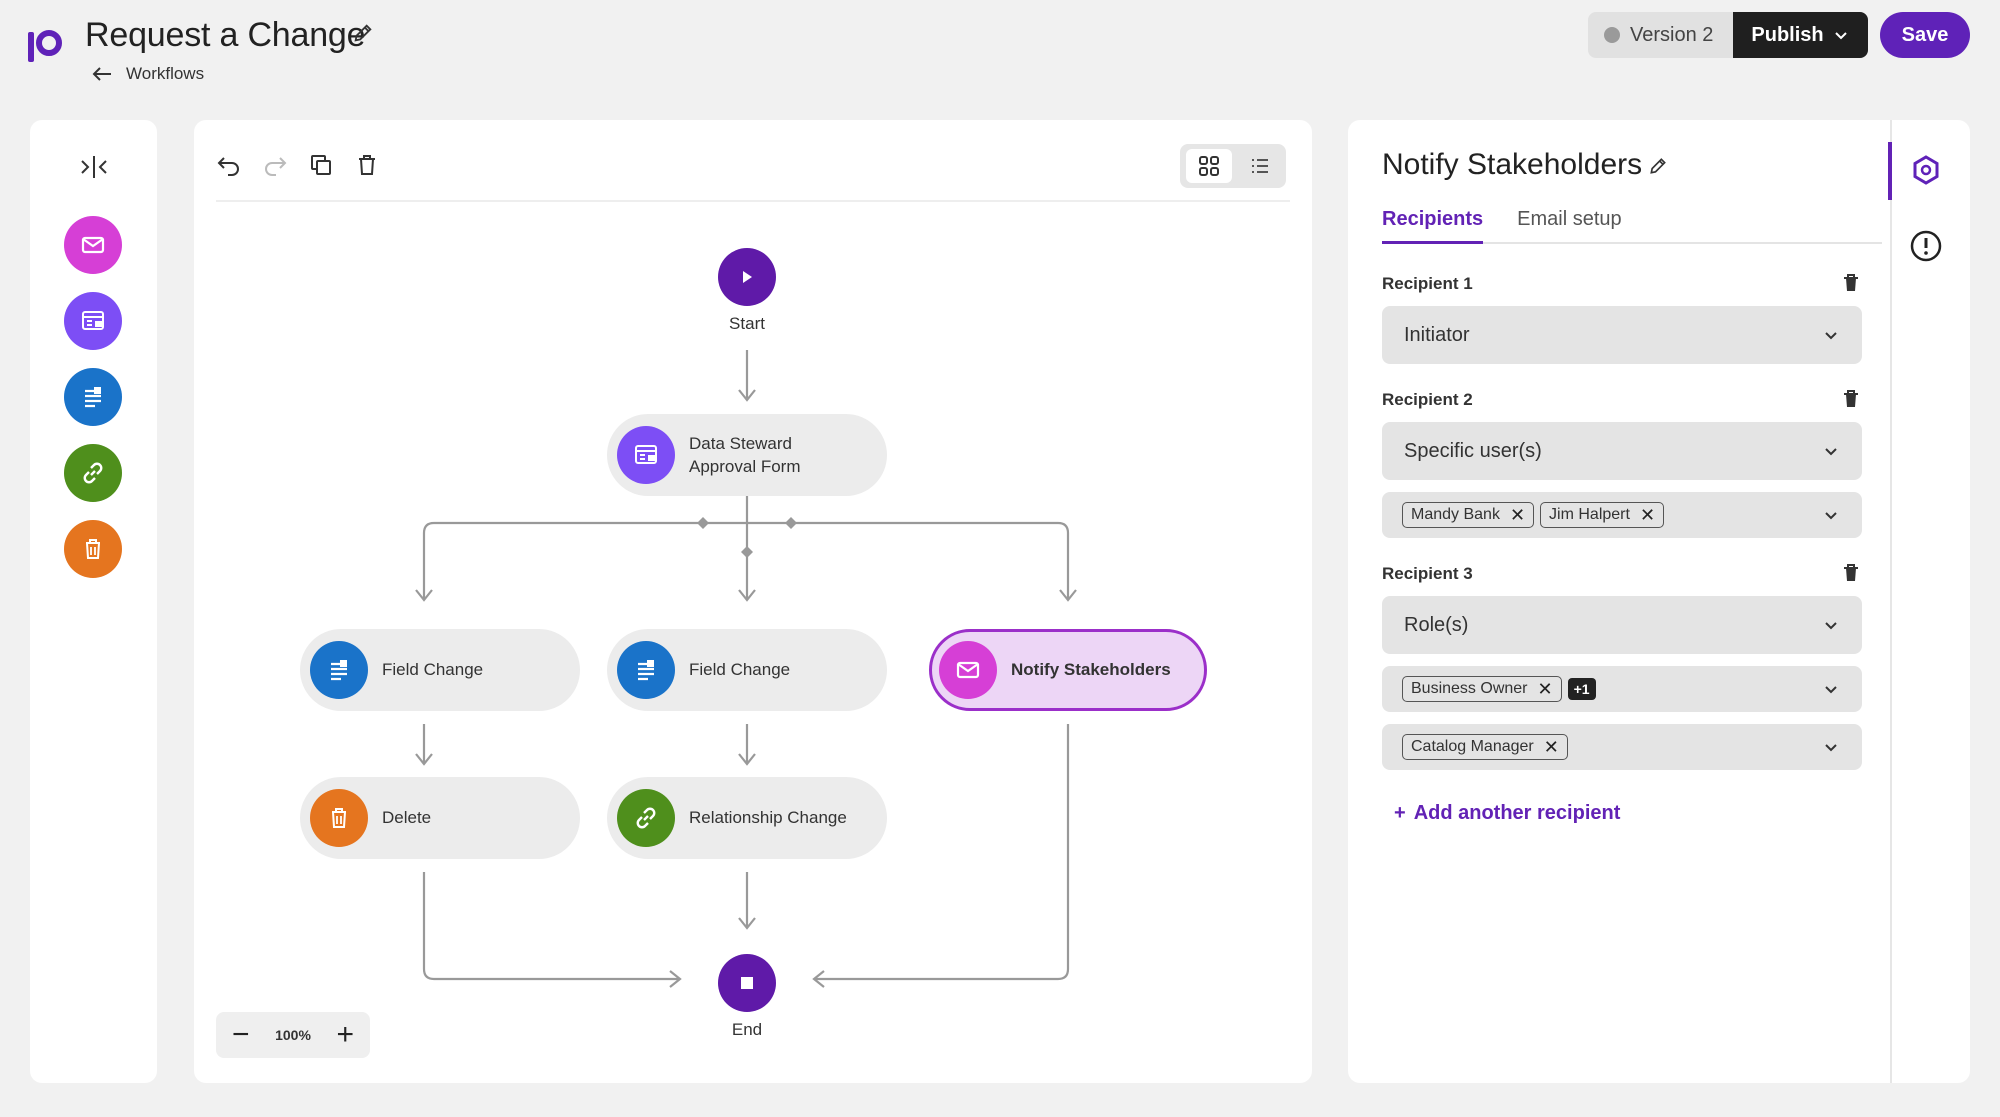 The image size is (2000, 1117). Describe the element at coordinates (1612, 35) in the screenshot. I see `version-status-dot` at that location.